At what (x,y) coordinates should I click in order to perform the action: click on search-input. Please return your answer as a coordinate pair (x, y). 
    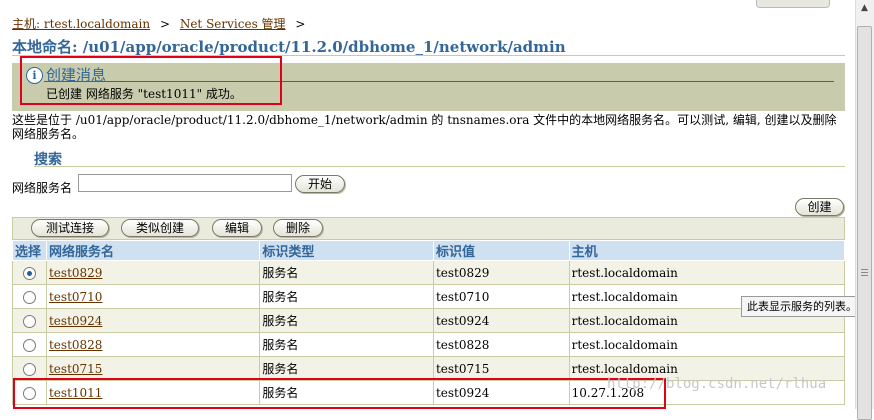
    Looking at the image, I should click on (185, 183).